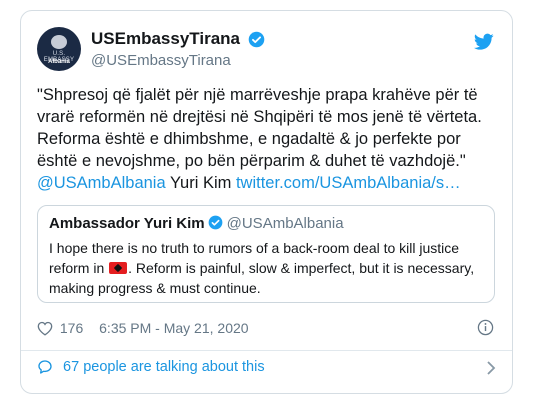  I want to click on divider, so click(266, 350).